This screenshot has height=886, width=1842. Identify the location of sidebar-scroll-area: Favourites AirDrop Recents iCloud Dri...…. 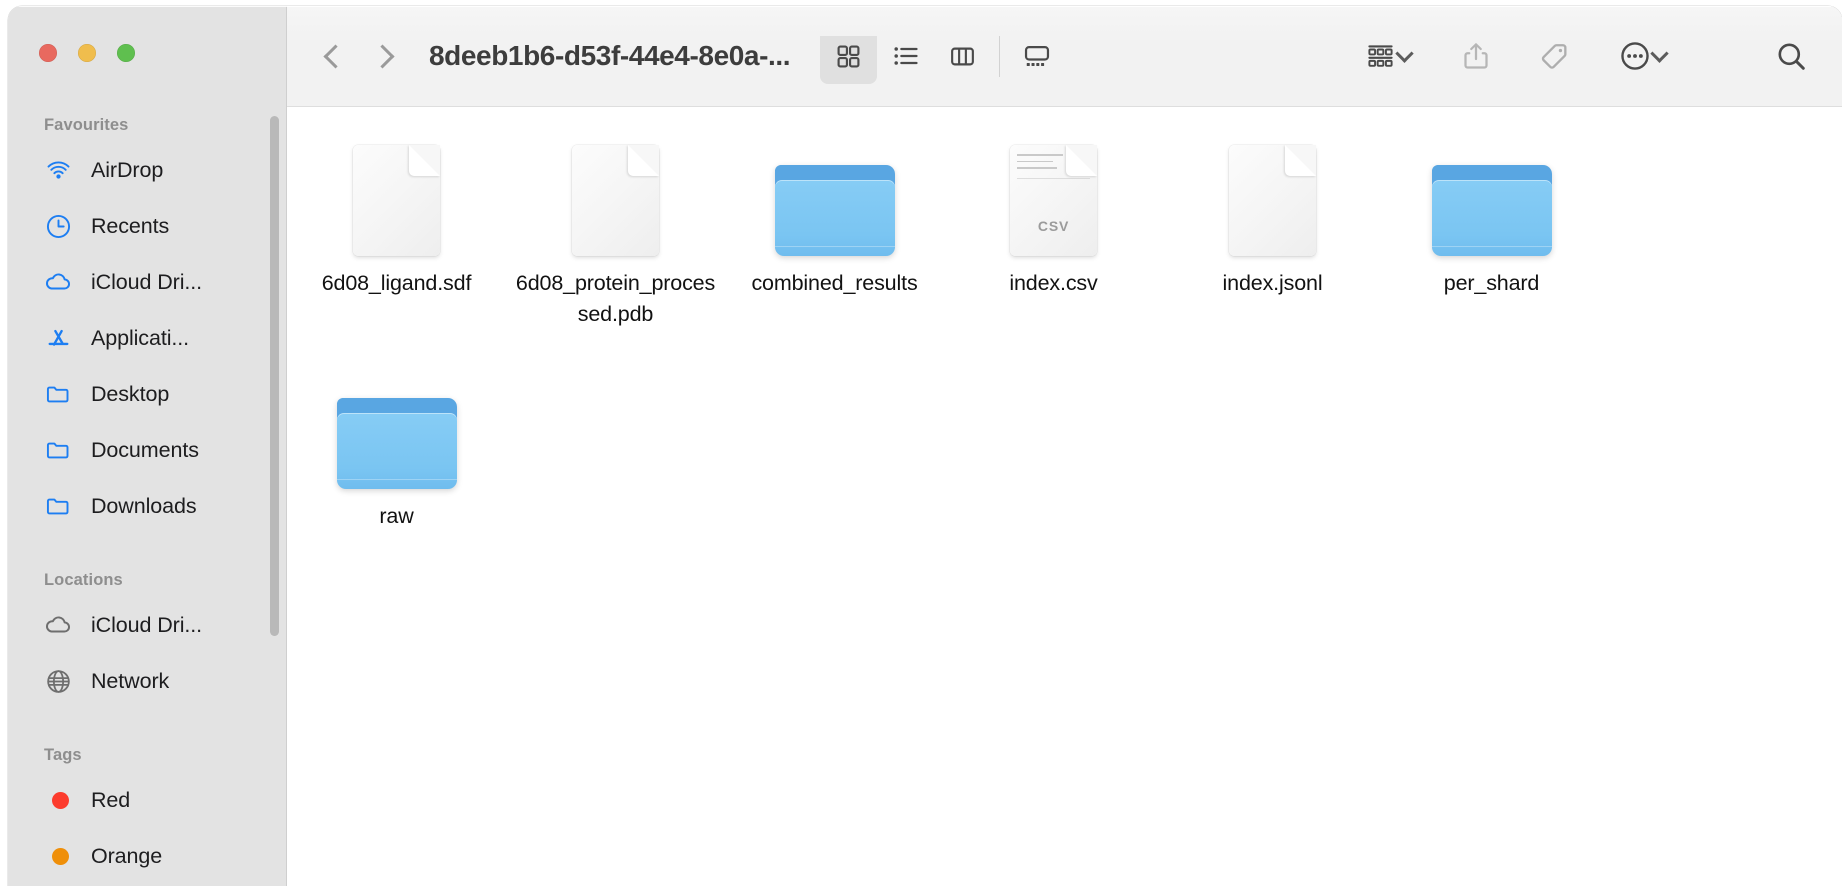
(147, 493).